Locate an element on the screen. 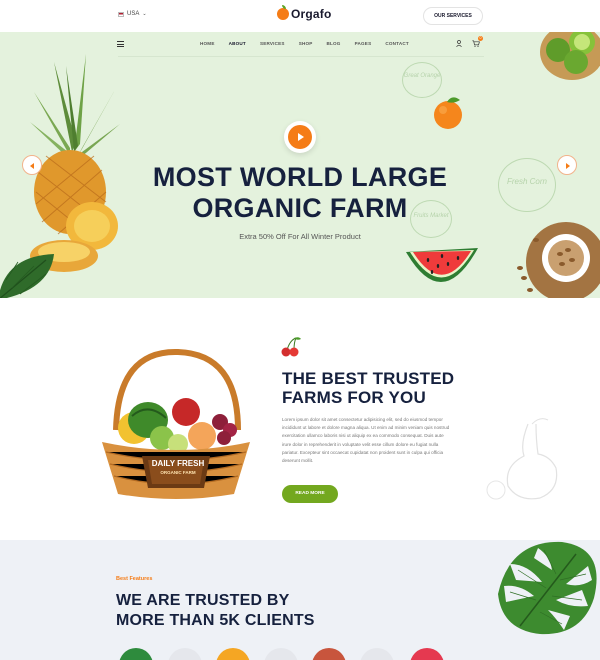 This screenshot has width=600, height=660. nav-item-contact: CONTACT is located at coordinates (397, 43).